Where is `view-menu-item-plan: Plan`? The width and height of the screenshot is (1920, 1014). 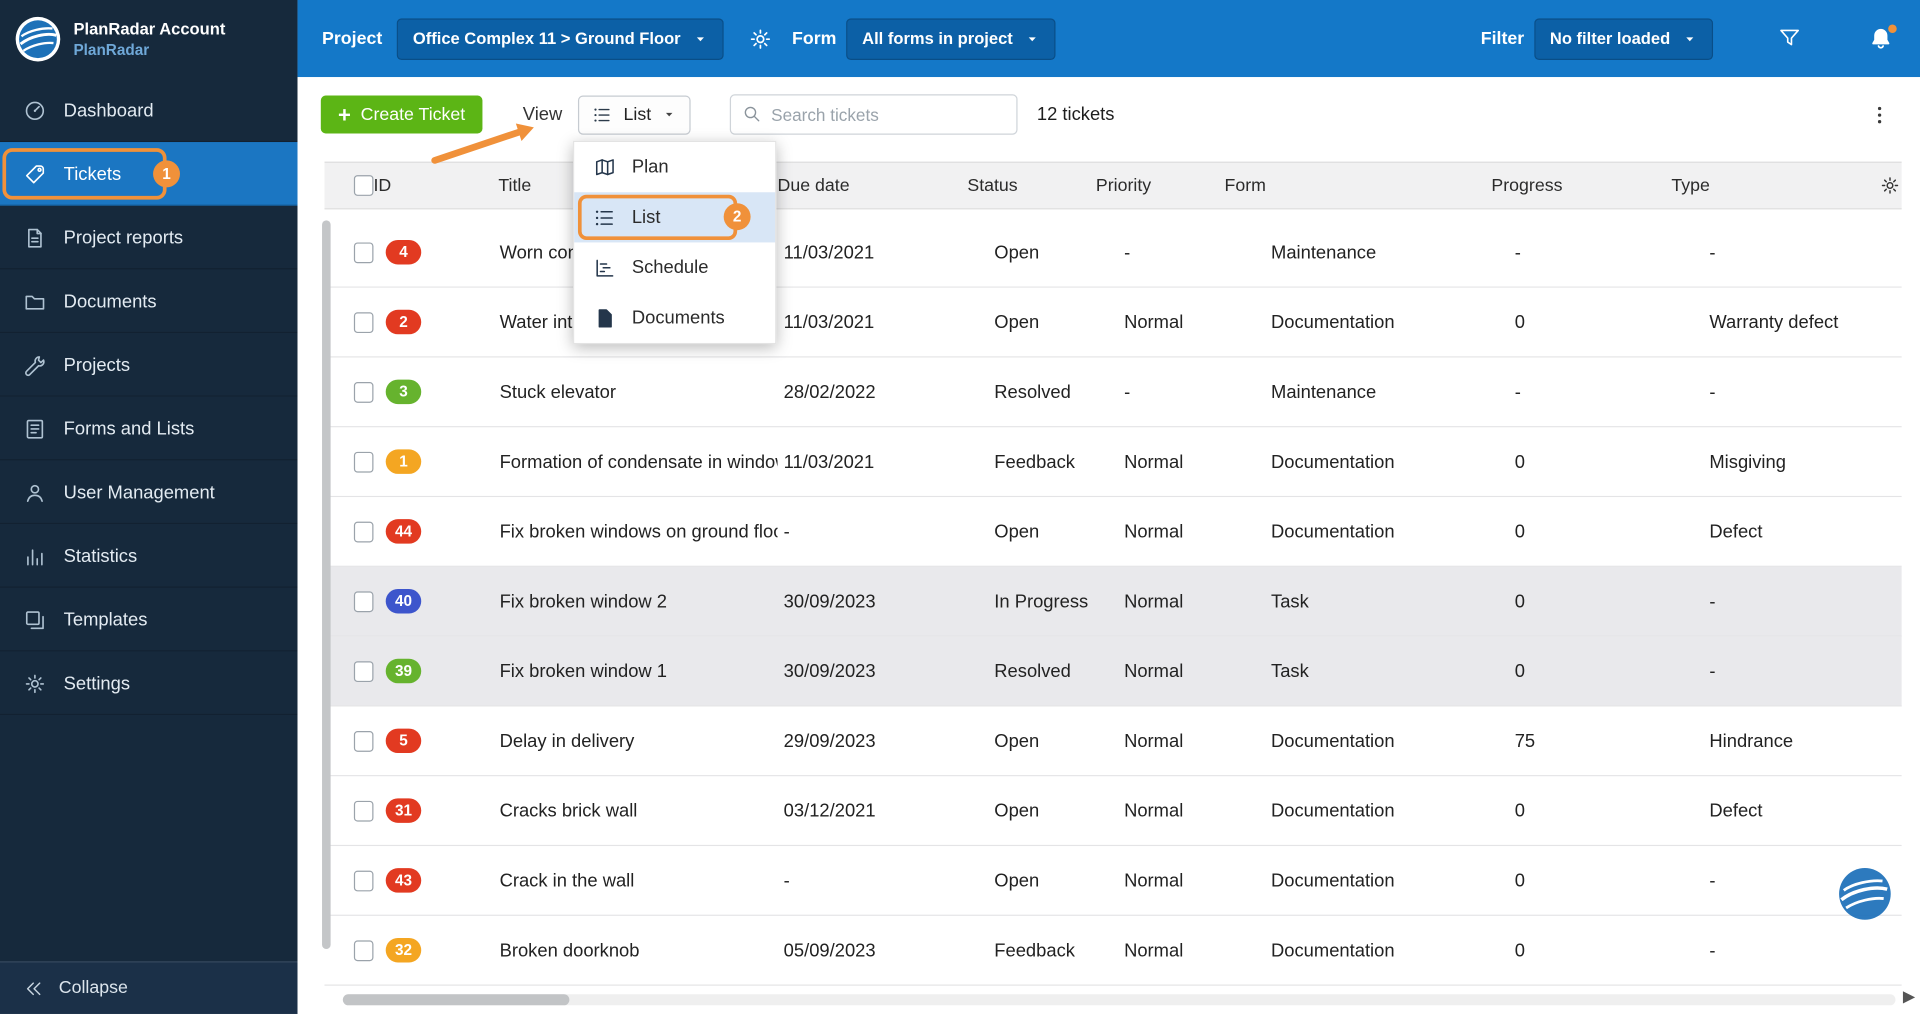
view-menu-item-plan: Plan is located at coordinates (675, 167).